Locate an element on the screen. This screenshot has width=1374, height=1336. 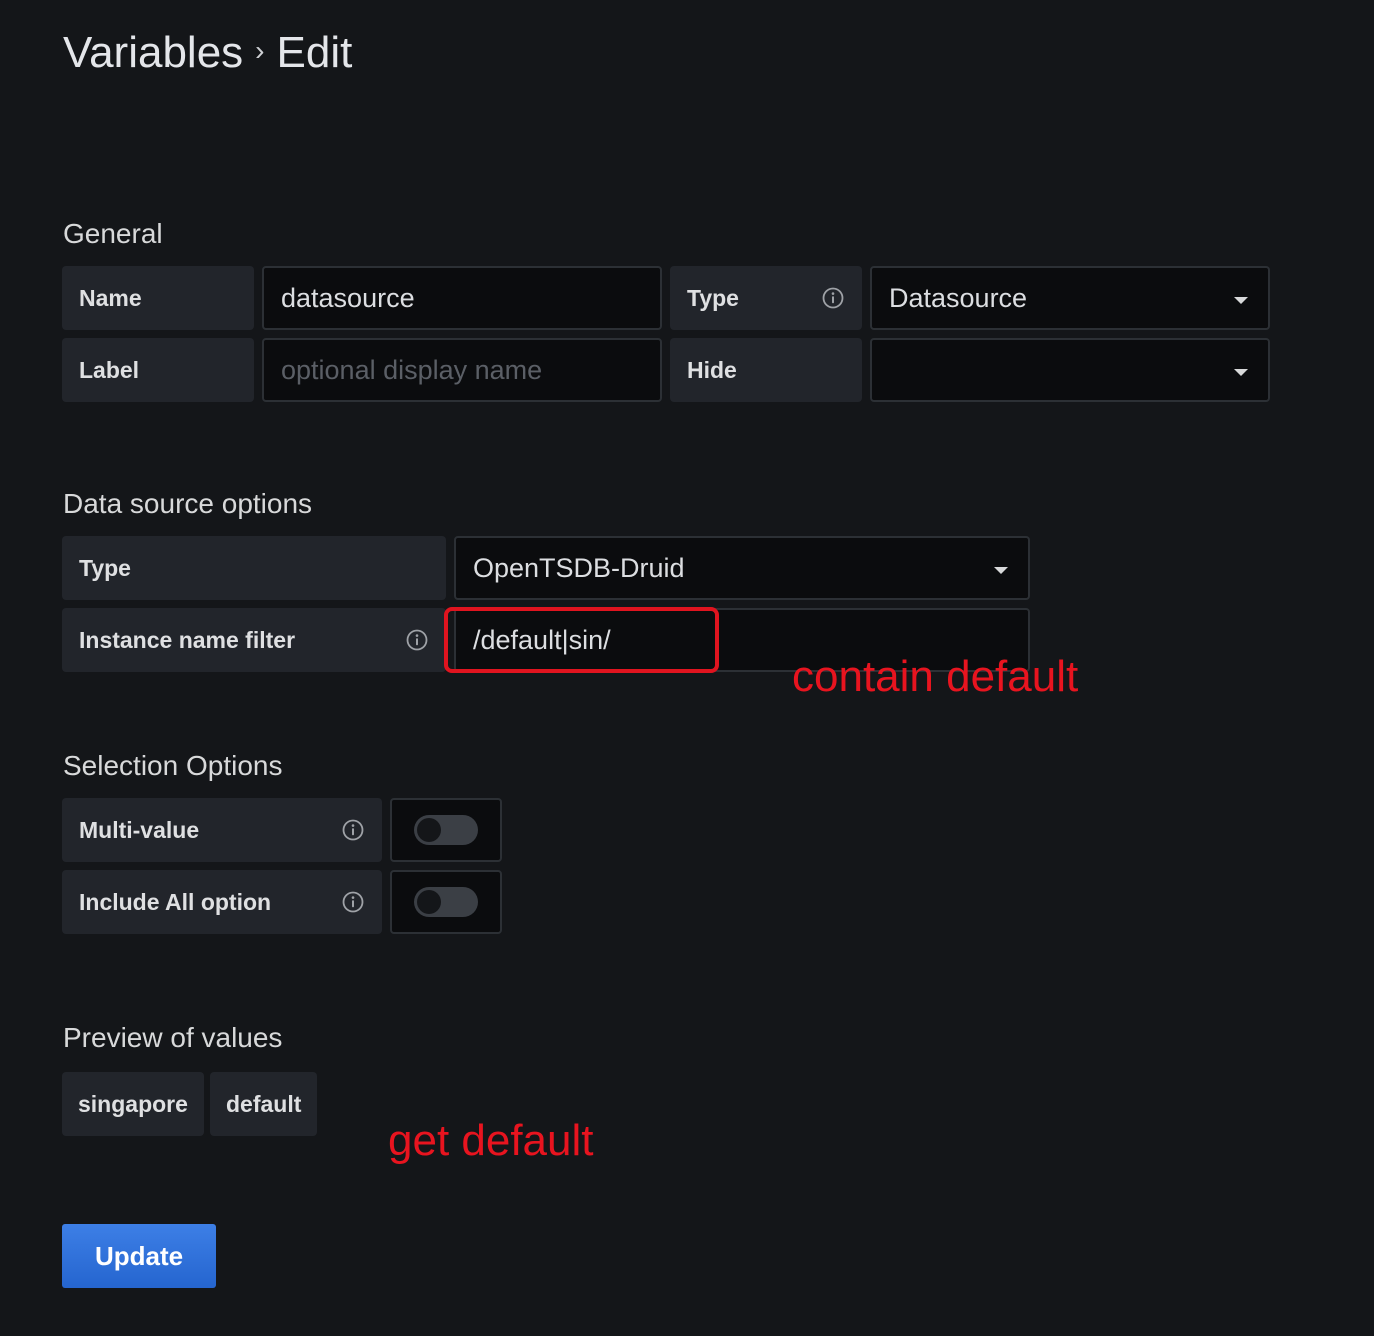
preview-value-chip: singapore is located at coordinates (133, 1104).